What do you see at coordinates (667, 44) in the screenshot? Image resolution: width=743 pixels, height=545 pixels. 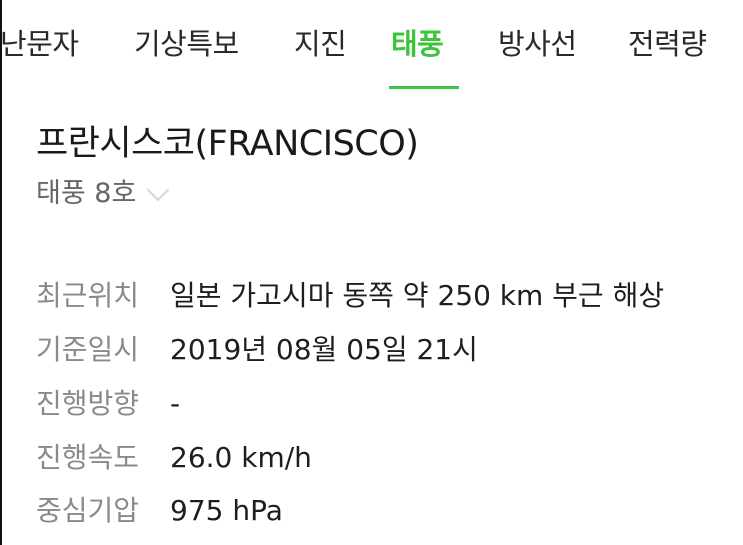 I see `tab-power-usage: 전력량` at bounding box center [667, 44].